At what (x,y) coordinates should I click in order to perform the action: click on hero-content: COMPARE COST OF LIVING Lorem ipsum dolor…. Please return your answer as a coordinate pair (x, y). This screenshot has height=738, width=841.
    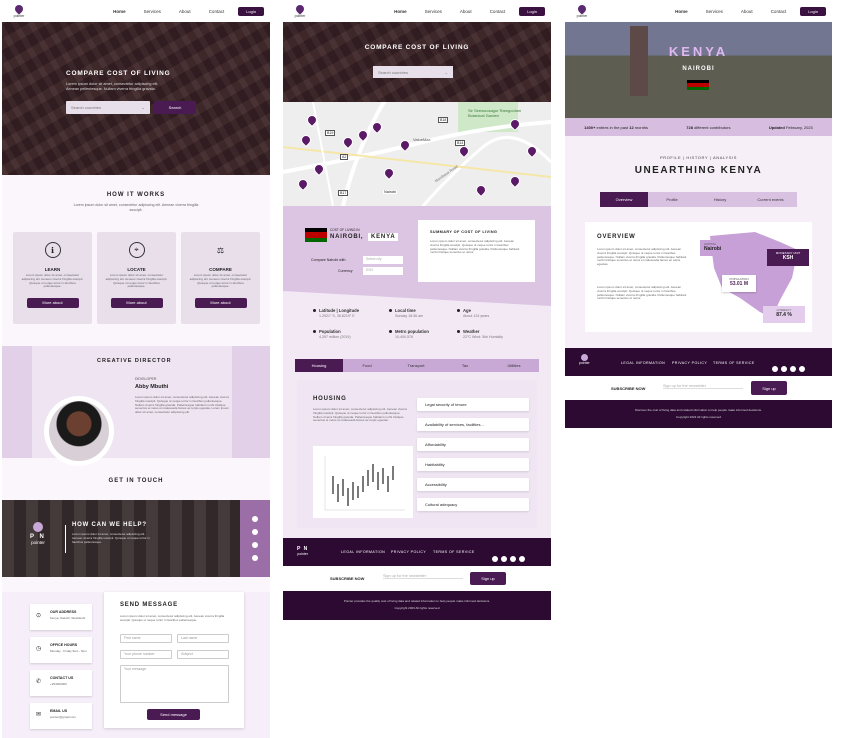
    Looking at the image, I should click on (141, 92).